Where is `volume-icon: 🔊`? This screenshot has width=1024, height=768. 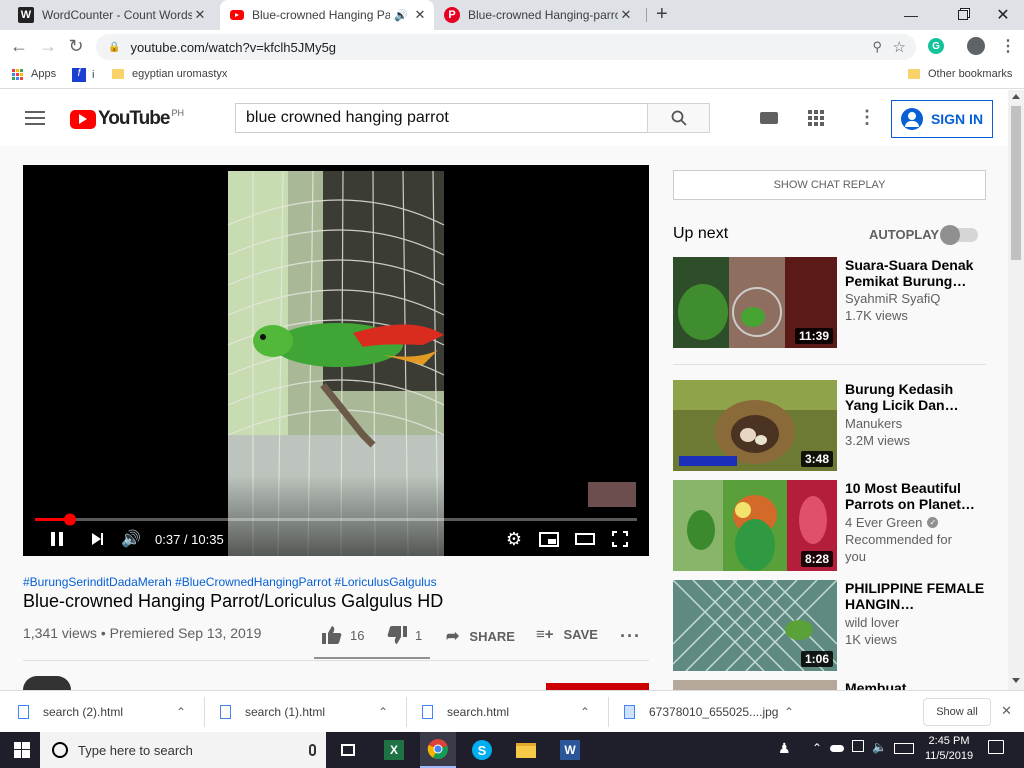
volume-icon: 🔊 is located at coordinates (131, 539).